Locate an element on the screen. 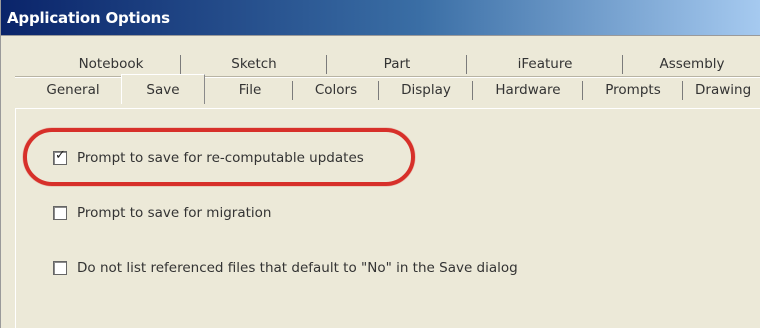  tab-prompts: Prompts is located at coordinates (633, 90).